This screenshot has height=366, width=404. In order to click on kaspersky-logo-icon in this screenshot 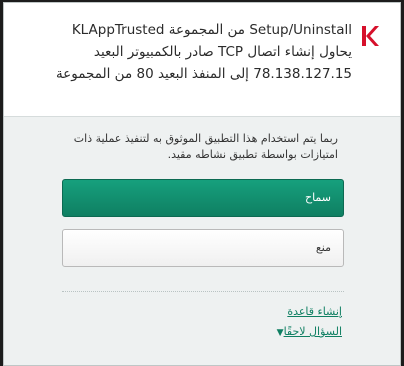, I will do `click(370, 36)`.